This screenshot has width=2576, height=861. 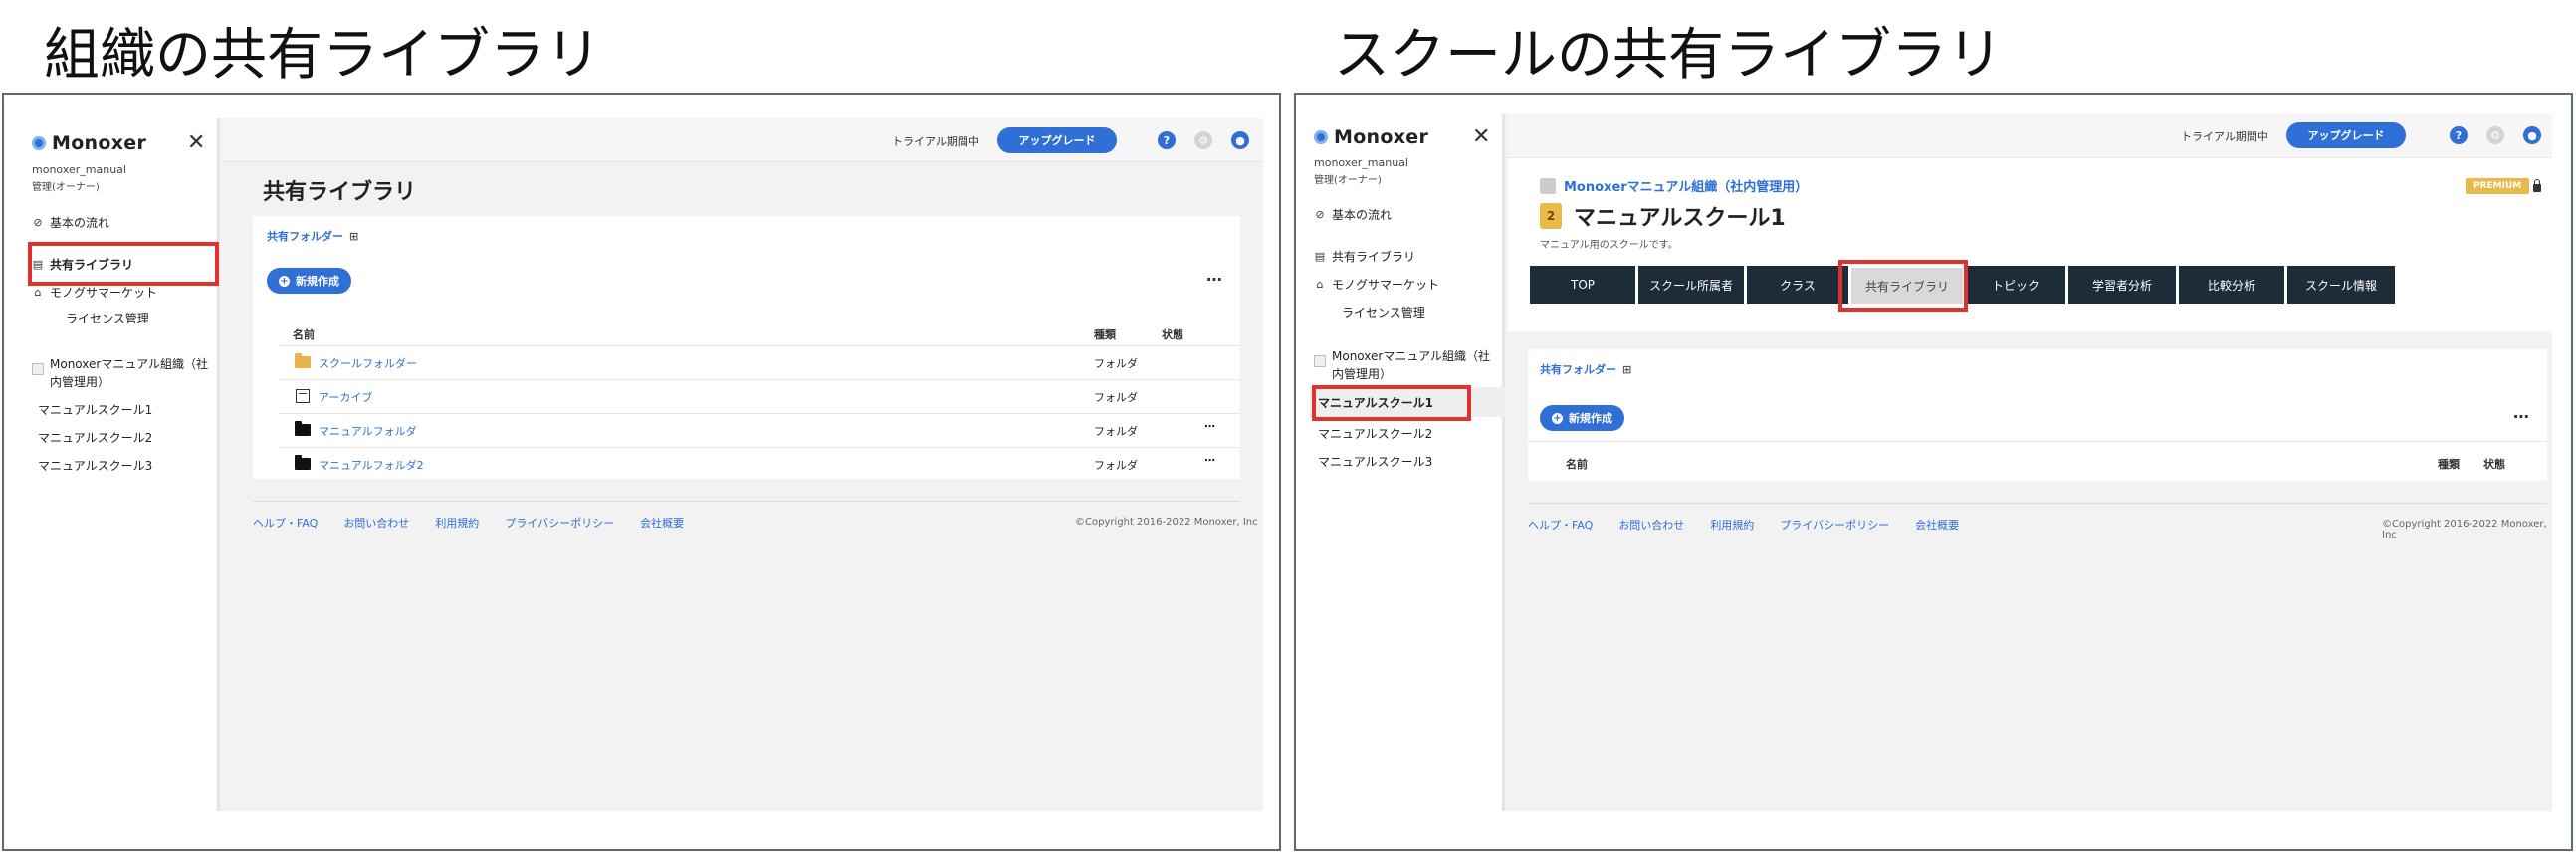 I want to click on basket-icon: ⌂, so click(x=1320, y=284).